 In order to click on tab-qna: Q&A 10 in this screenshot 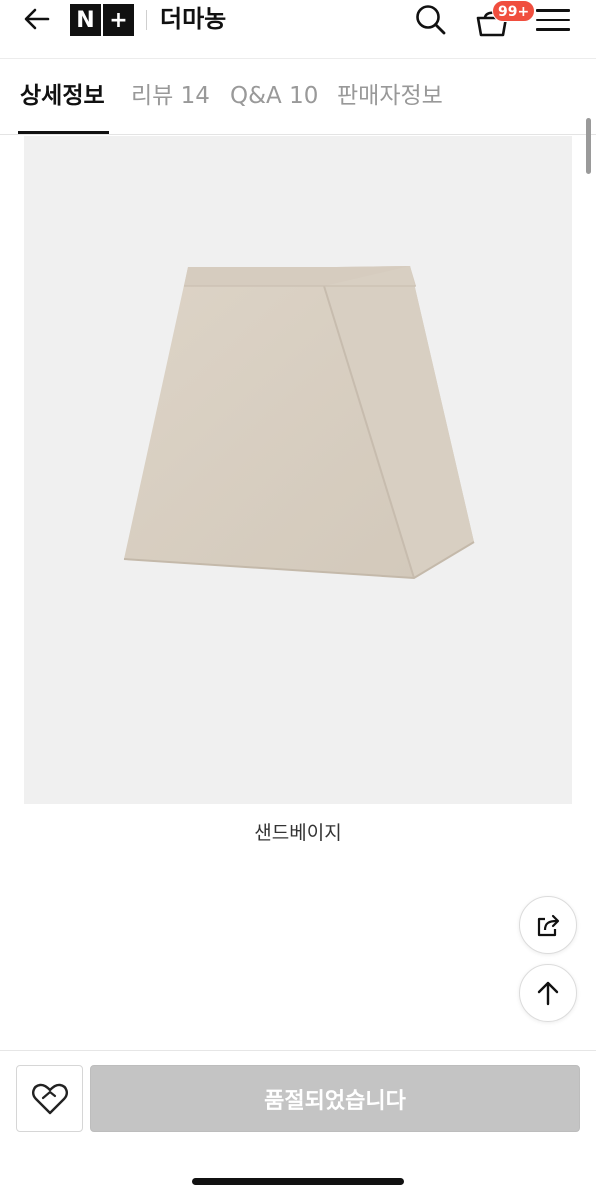, I will do `click(274, 106)`.